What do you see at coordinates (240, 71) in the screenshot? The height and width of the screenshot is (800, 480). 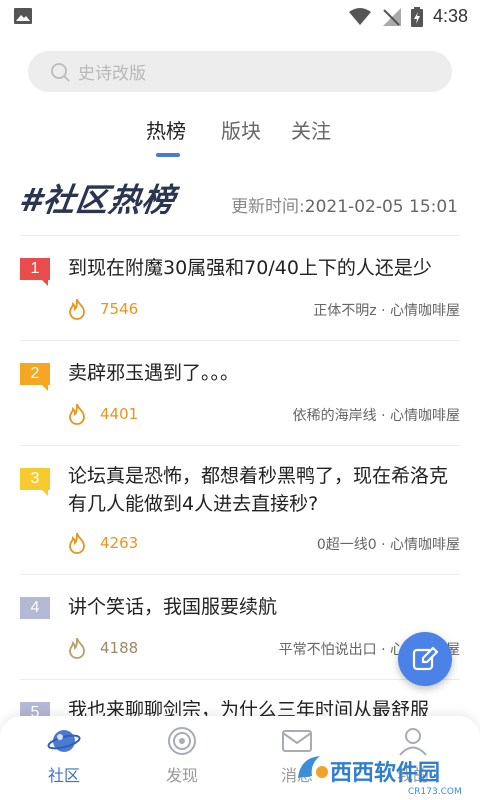 I see `search-bar: 史诗改版` at bounding box center [240, 71].